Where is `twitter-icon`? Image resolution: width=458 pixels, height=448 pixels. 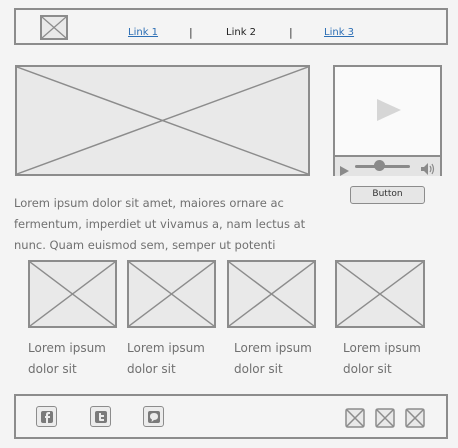
twitter-icon is located at coordinates (100, 416).